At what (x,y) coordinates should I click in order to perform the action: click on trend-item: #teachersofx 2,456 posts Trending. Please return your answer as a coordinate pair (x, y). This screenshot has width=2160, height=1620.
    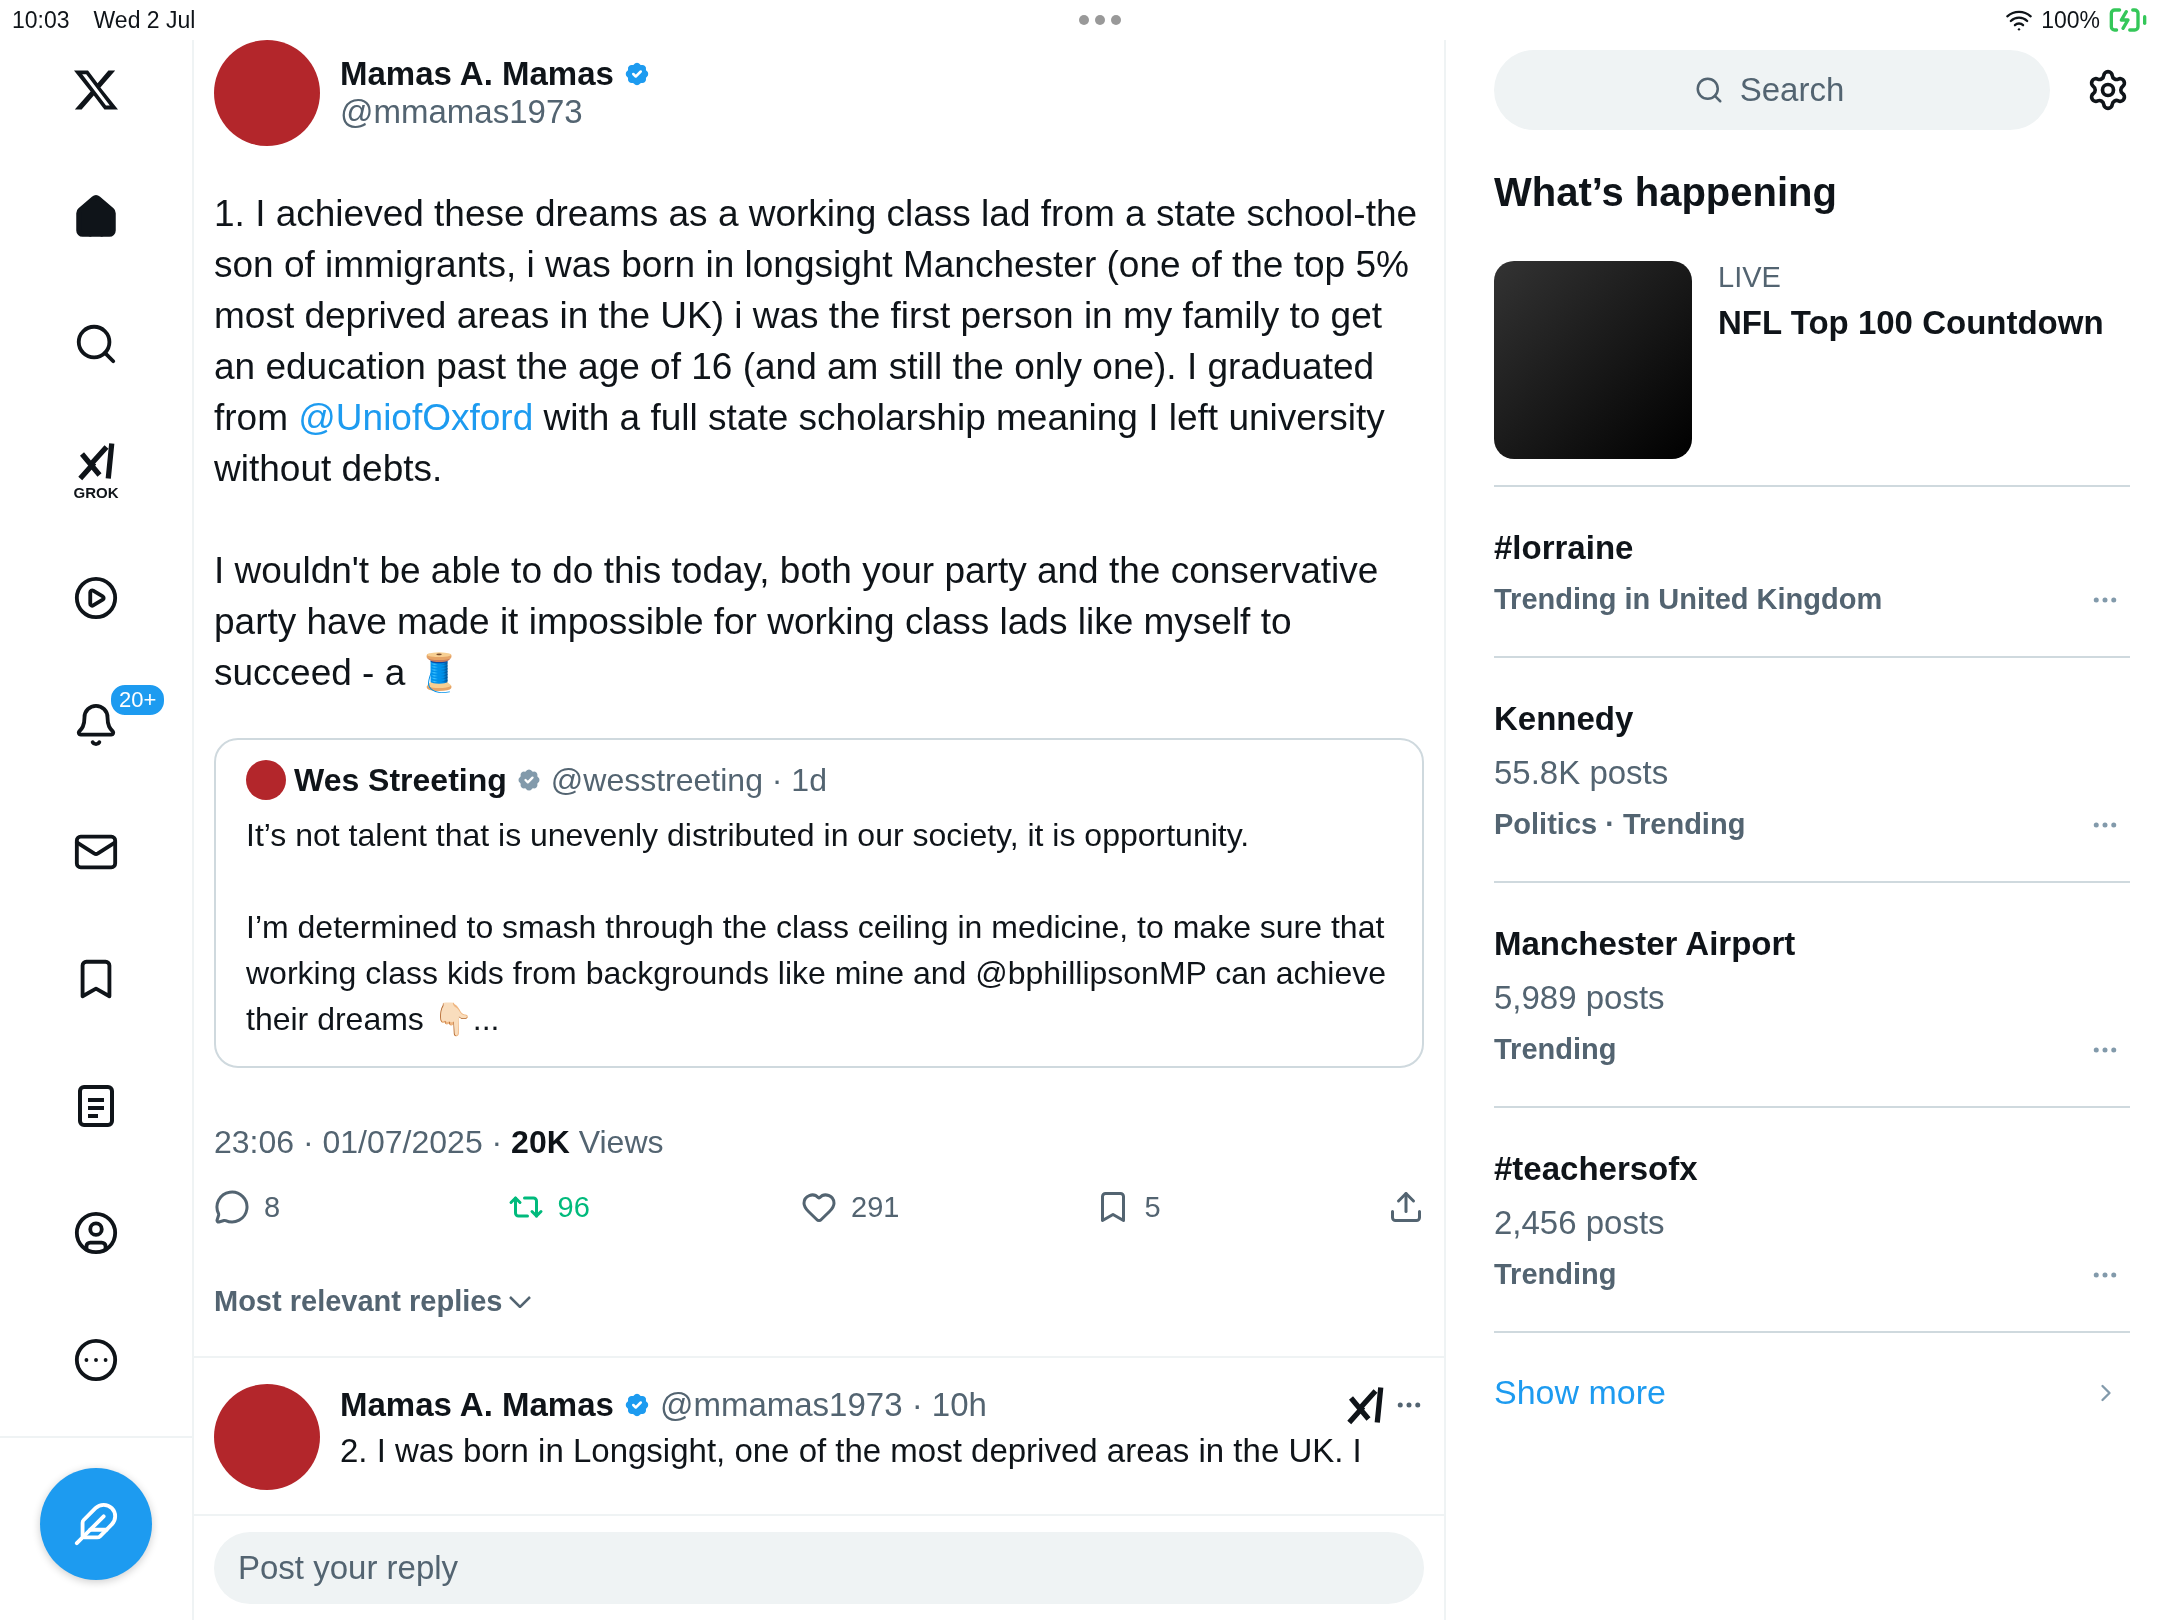
    Looking at the image, I should click on (1812, 1220).